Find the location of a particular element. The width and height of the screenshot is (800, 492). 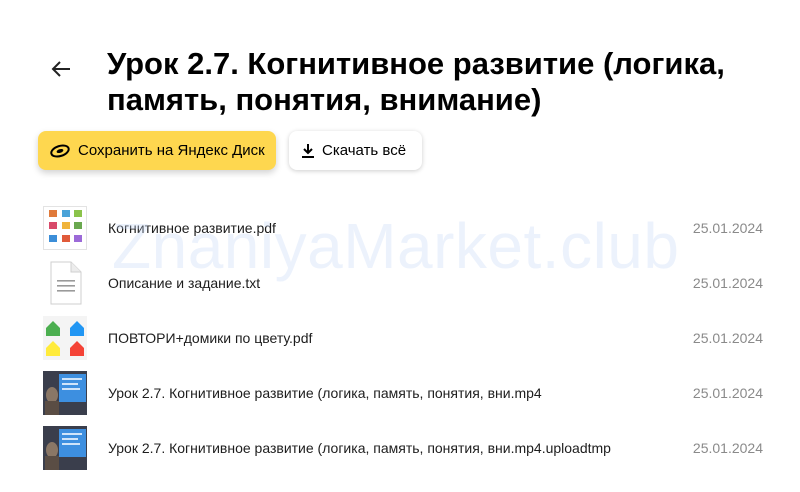

text-file-icon is located at coordinates (65, 283).